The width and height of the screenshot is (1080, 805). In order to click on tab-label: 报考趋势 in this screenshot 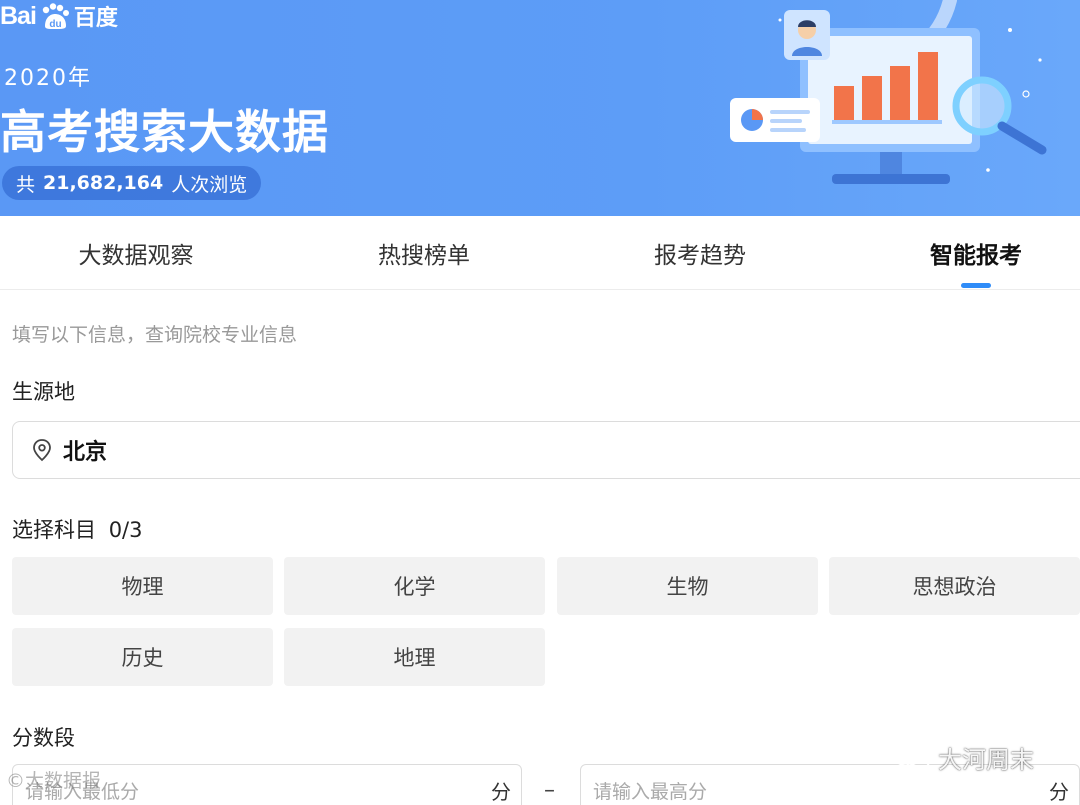, I will do `click(700, 256)`.